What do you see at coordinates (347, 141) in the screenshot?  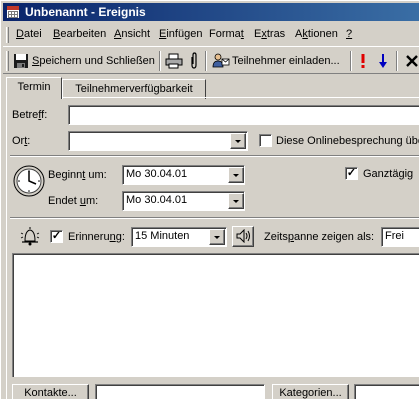 I see `online-meeting-label: Diese Onlinebesprechung über` at bounding box center [347, 141].